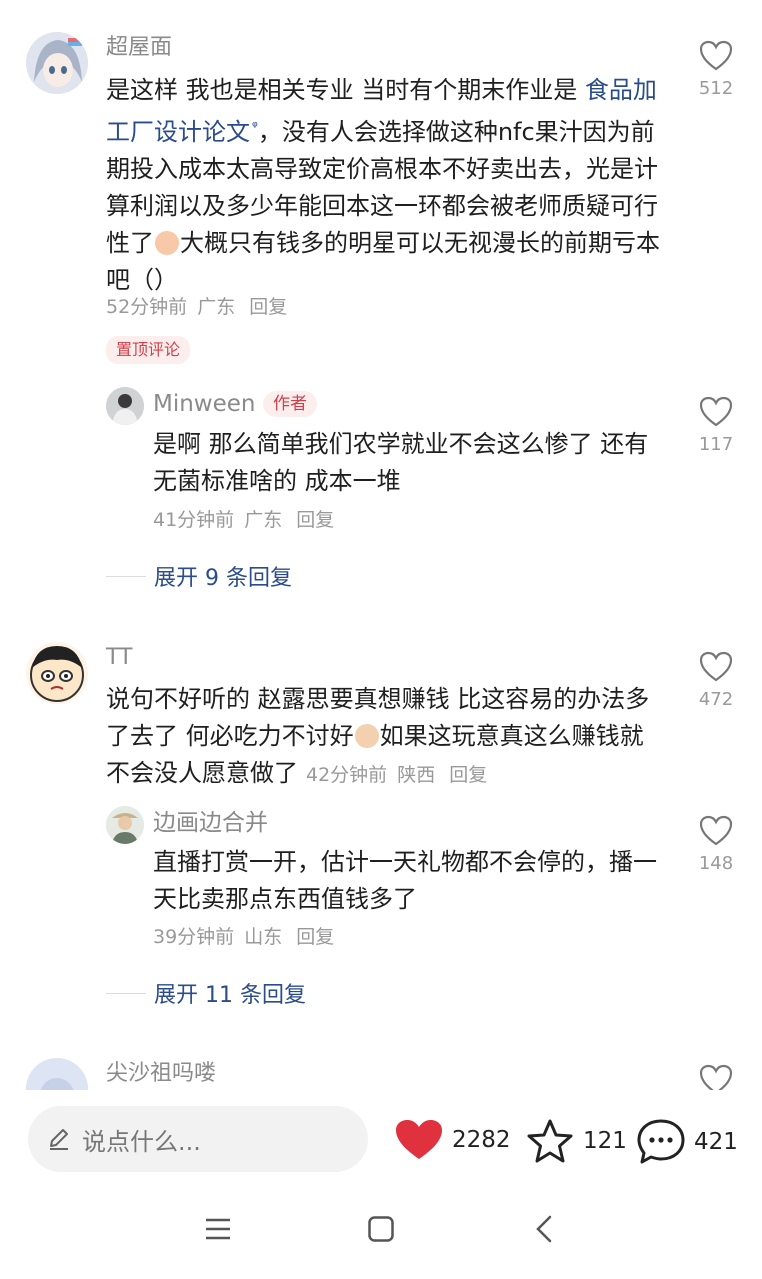 This screenshot has width=762, height=1279. What do you see at coordinates (419, 1139) in the screenshot?
I see `heart-filled-icon` at bounding box center [419, 1139].